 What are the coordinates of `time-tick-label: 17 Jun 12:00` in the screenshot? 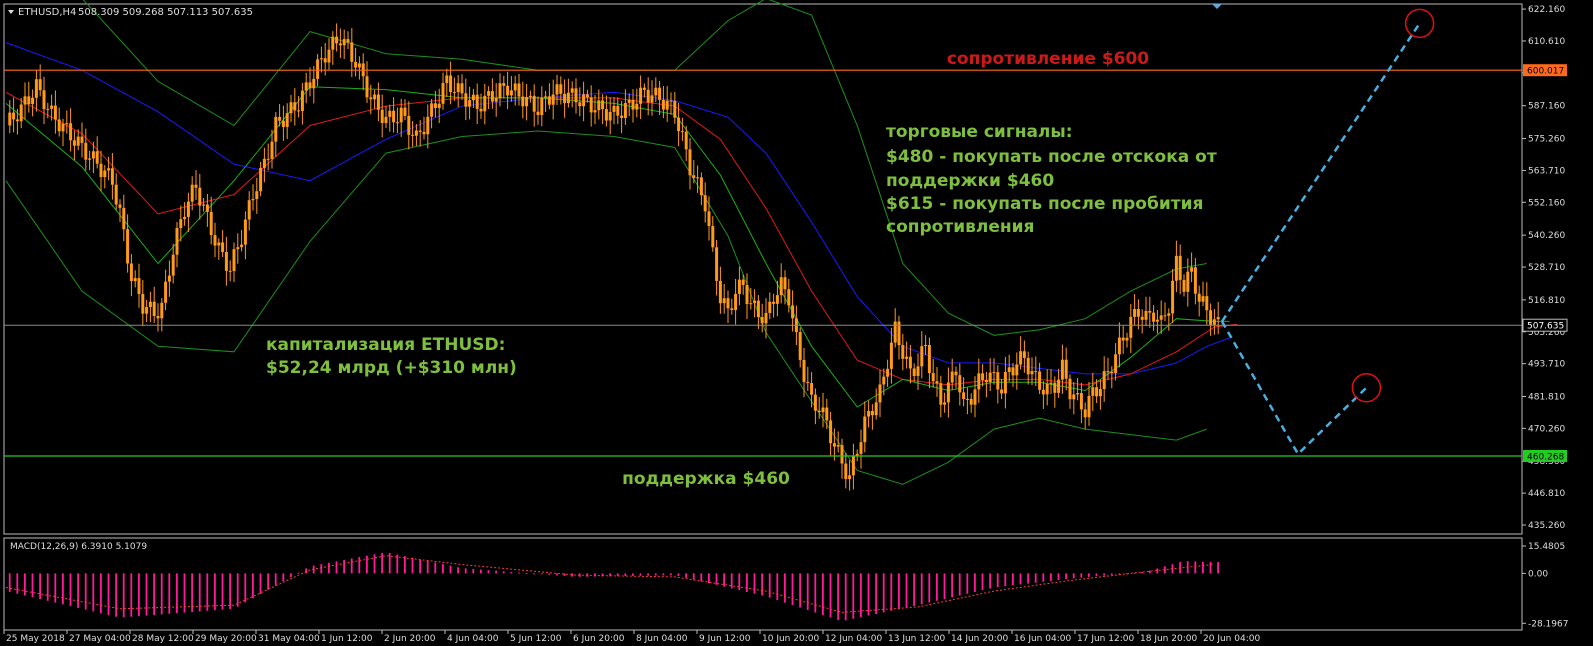 It's located at (1105, 639).